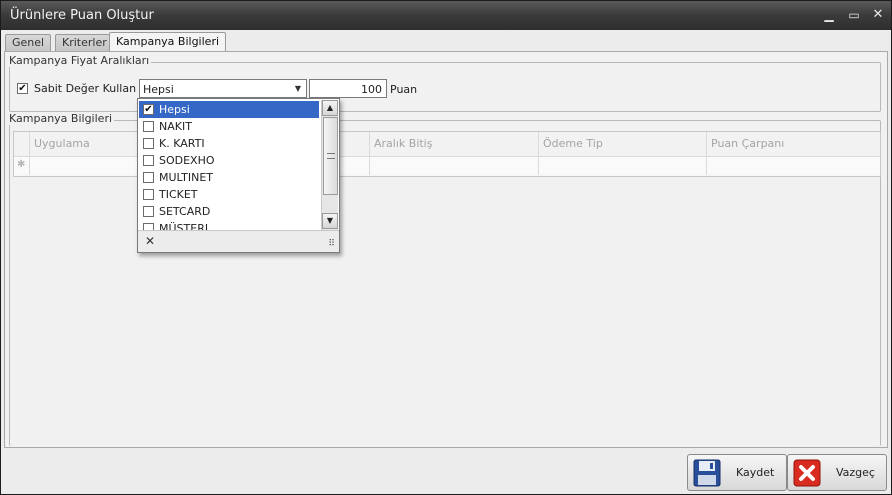 The image size is (892, 495). Describe the element at coordinates (829, 15) in the screenshot. I see `minimize-icon: ▁` at that location.